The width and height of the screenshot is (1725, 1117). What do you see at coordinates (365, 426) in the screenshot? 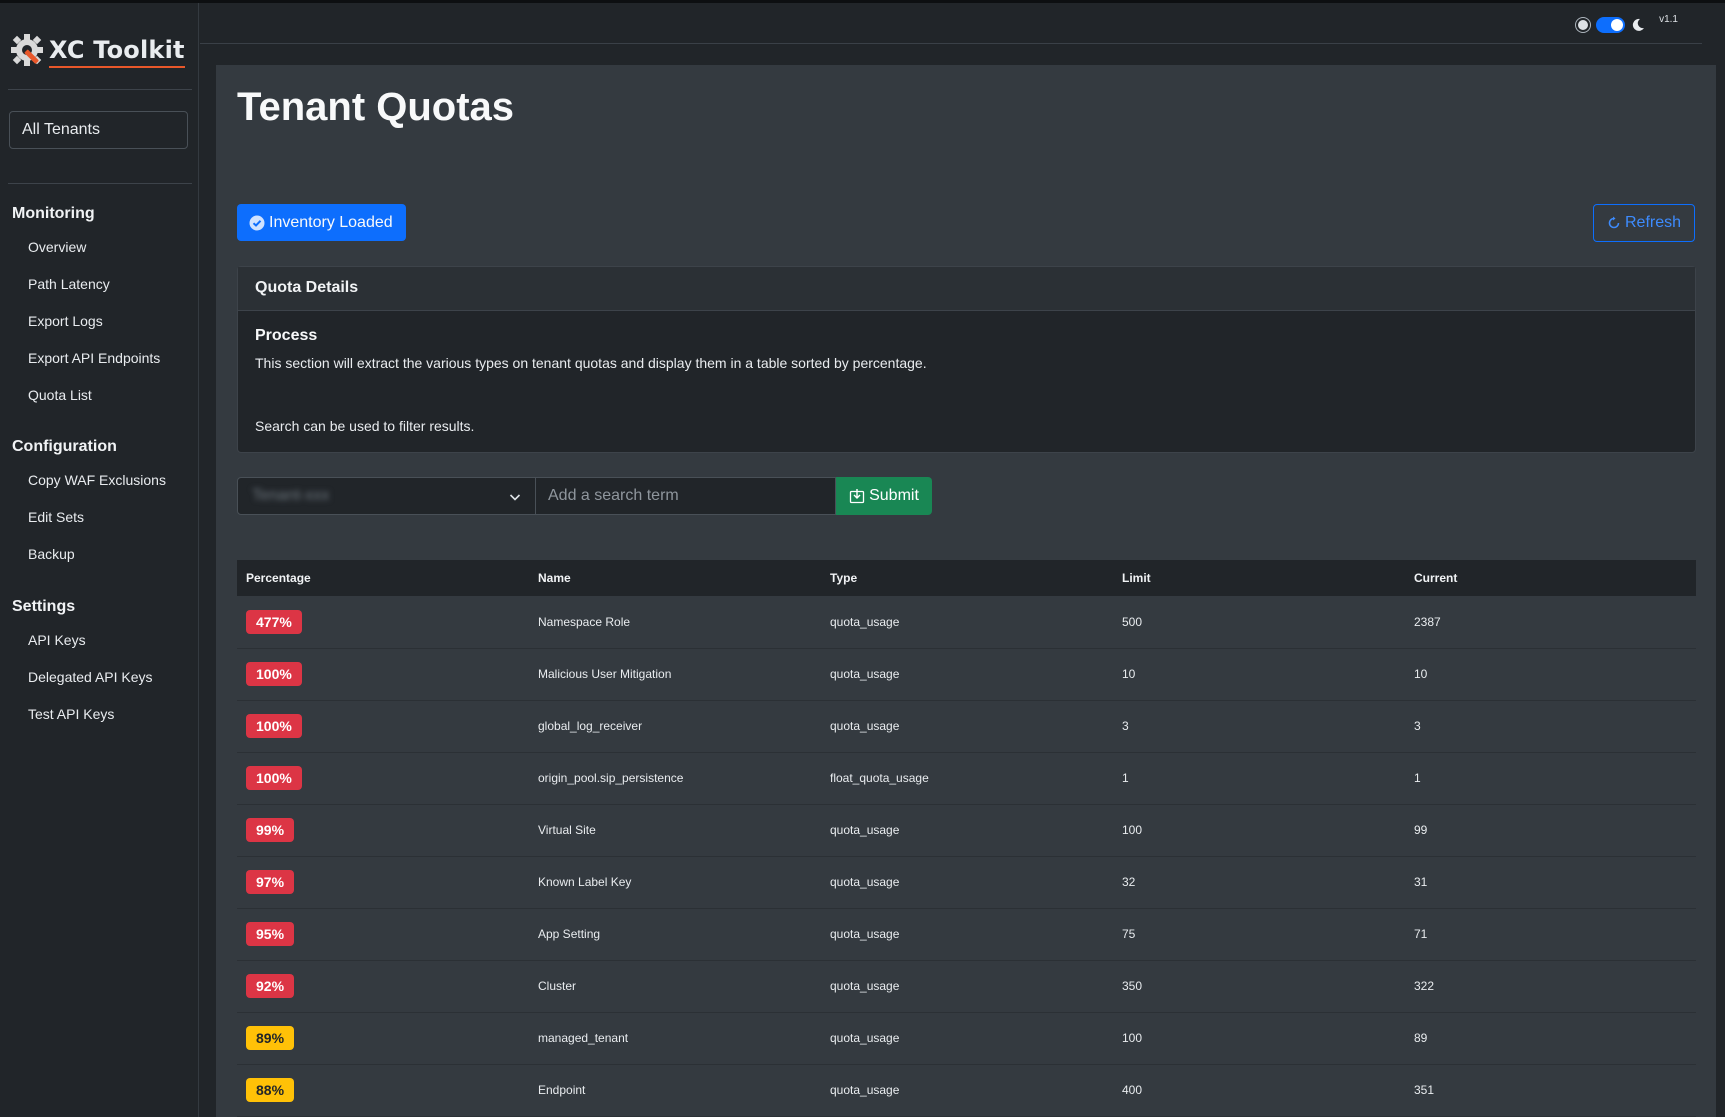
I see `search-hint: Search can be used to filter results.` at bounding box center [365, 426].